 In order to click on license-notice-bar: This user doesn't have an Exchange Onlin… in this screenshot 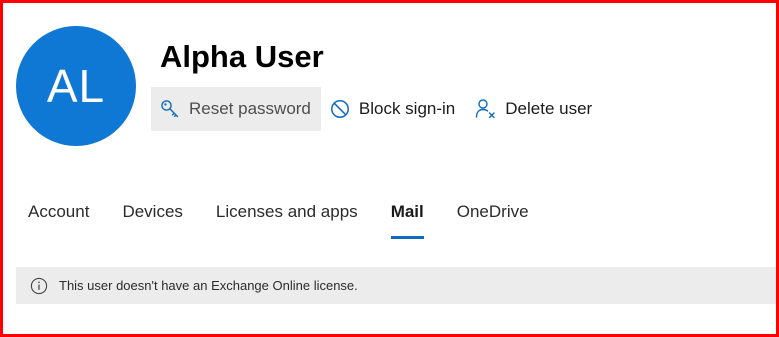, I will do `click(396, 285)`.